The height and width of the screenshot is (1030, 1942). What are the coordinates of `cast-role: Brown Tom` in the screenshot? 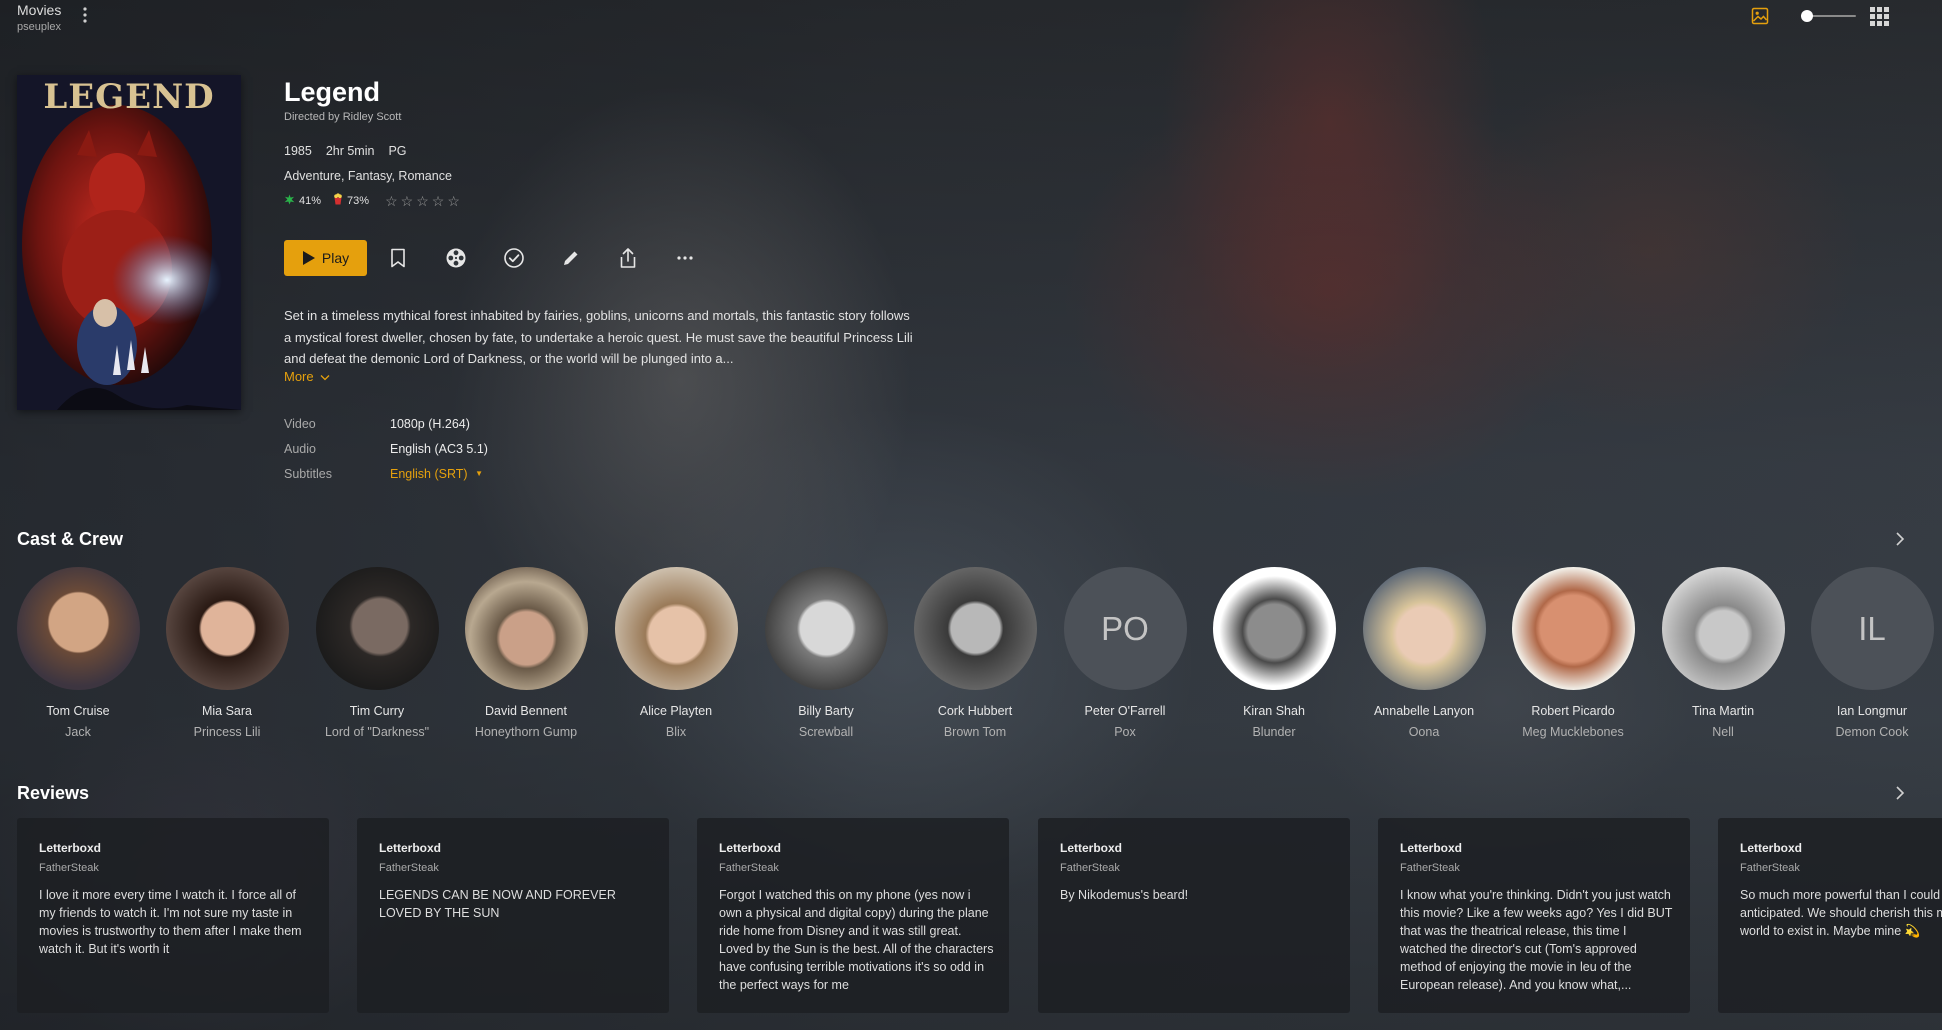 It's located at (975, 732).